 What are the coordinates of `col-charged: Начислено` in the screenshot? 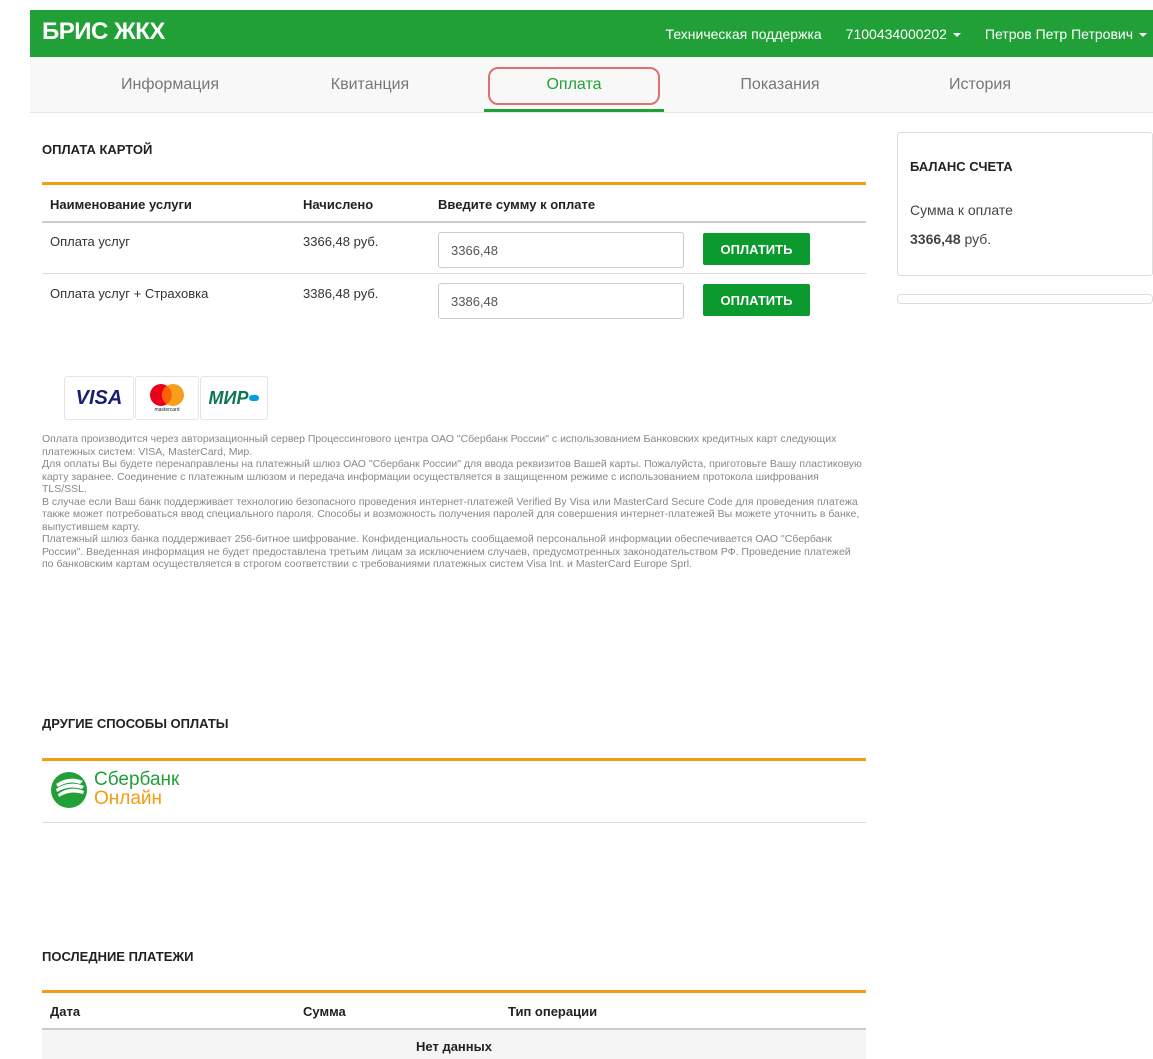 It's located at (338, 204).